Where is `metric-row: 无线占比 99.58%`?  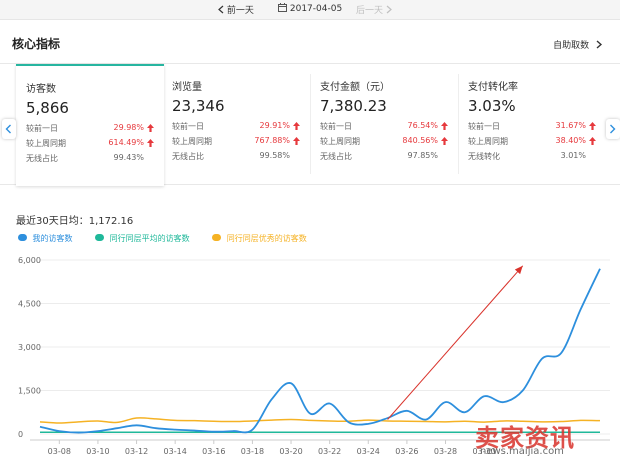 metric-row: 无线占比 99.58% is located at coordinates (236, 158).